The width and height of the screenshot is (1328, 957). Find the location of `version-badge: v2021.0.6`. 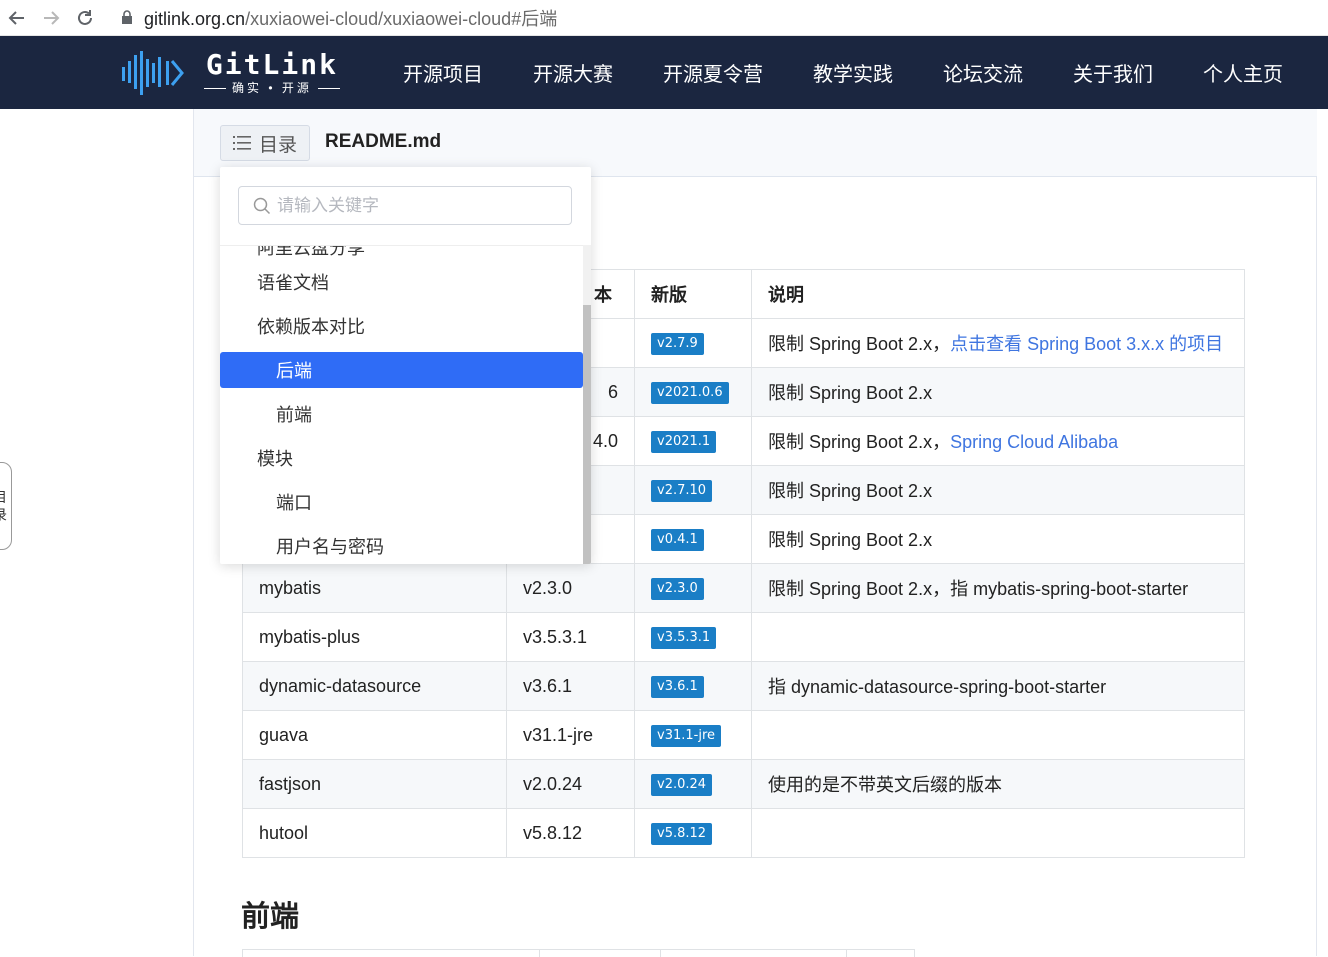

version-badge: v2021.0.6 is located at coordinates (690, 393).